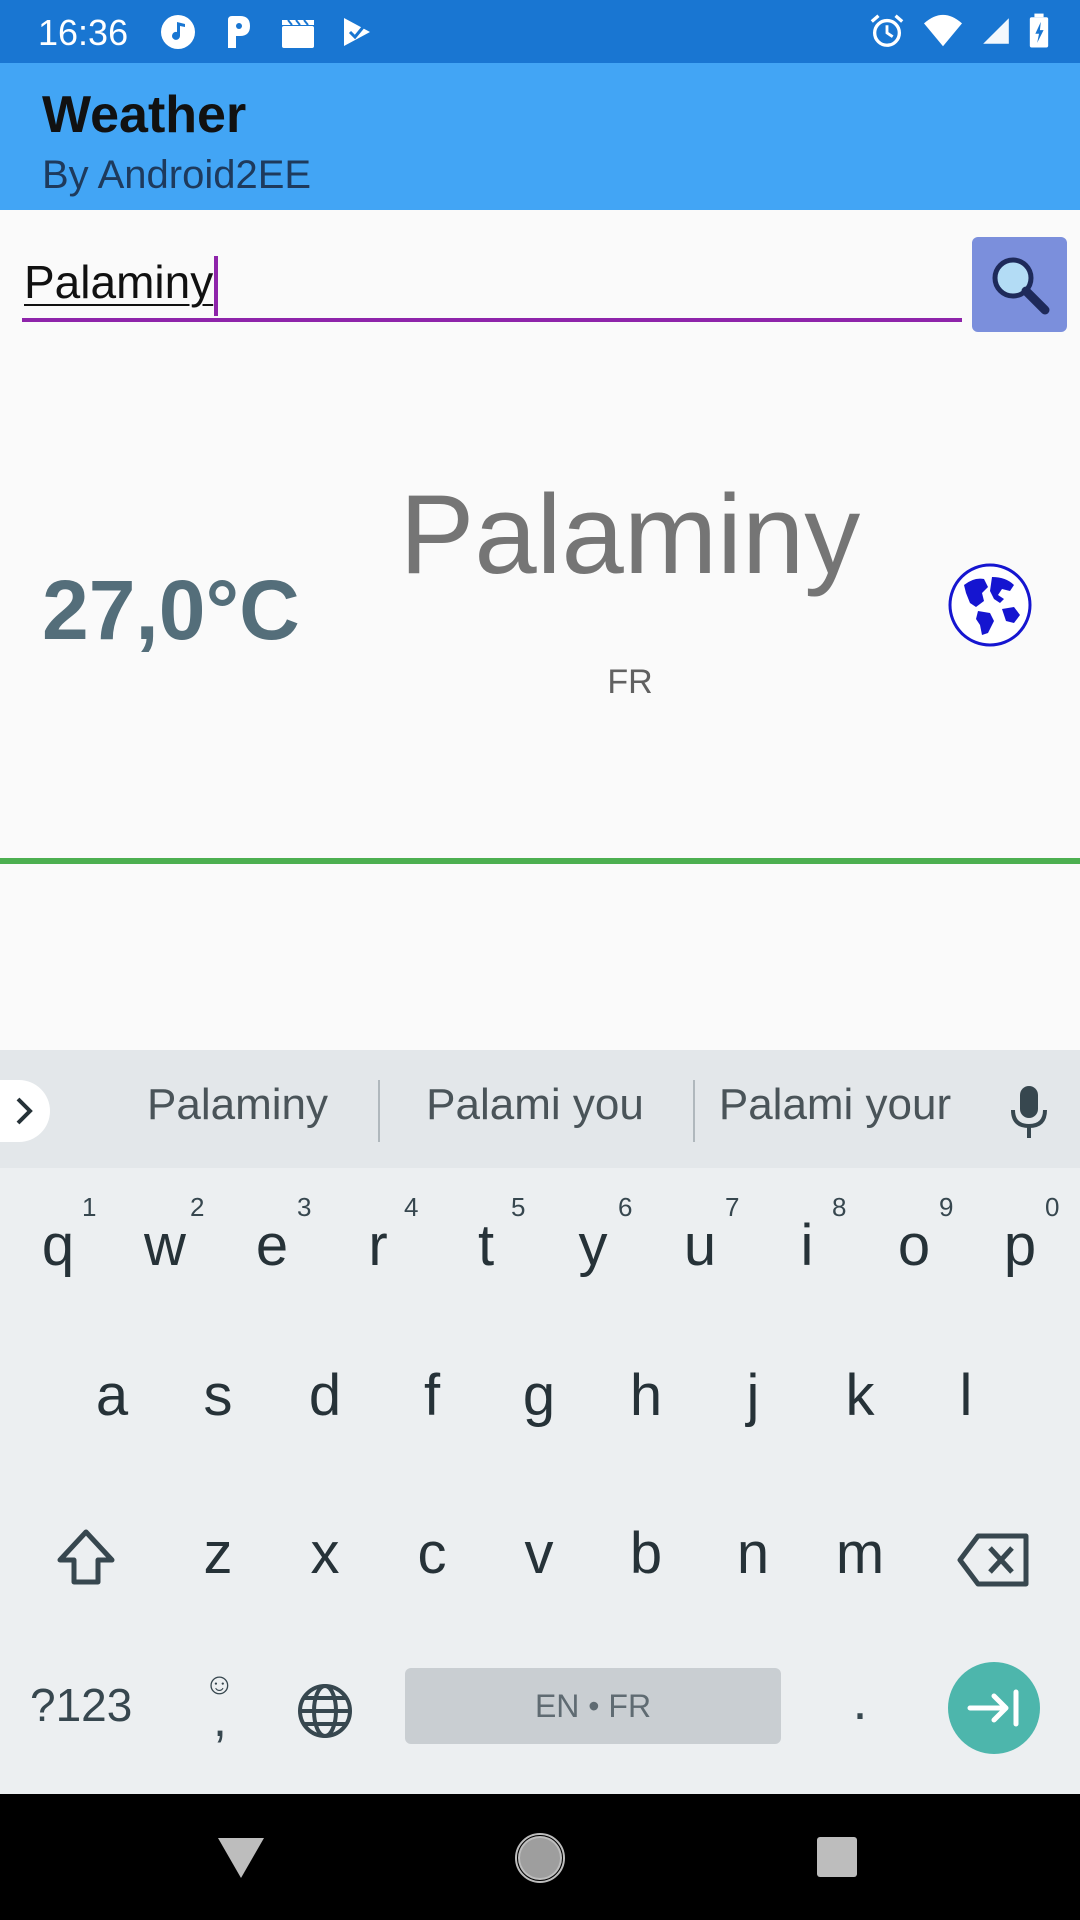  What do you see at coordinates (325, 1395) in the screenshot?
I see `key-d: d` at bounding box center [325, 1395].